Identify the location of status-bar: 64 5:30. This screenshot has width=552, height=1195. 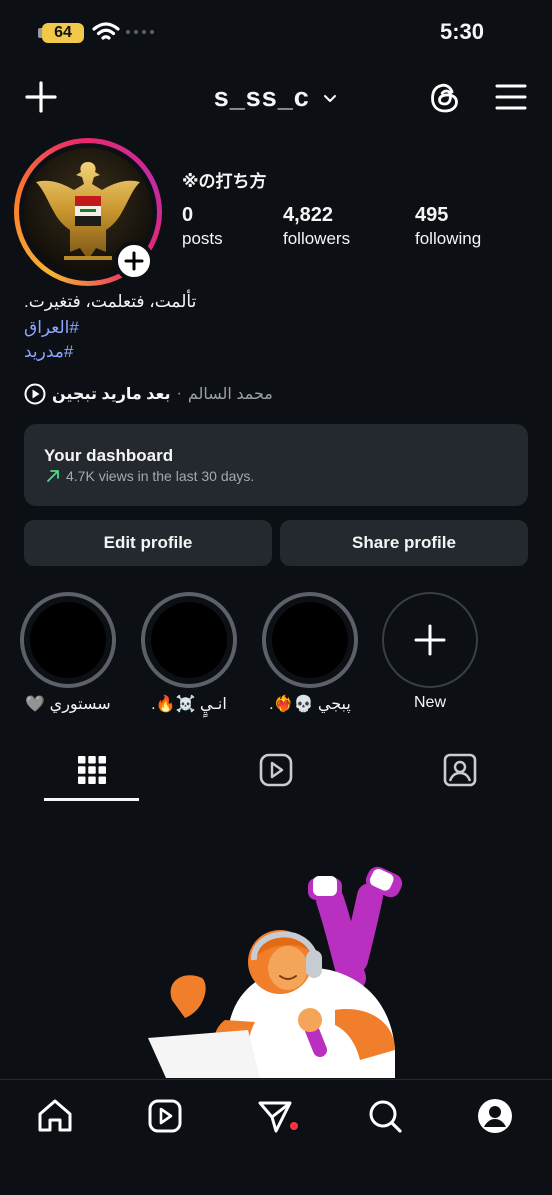
(276, 32).